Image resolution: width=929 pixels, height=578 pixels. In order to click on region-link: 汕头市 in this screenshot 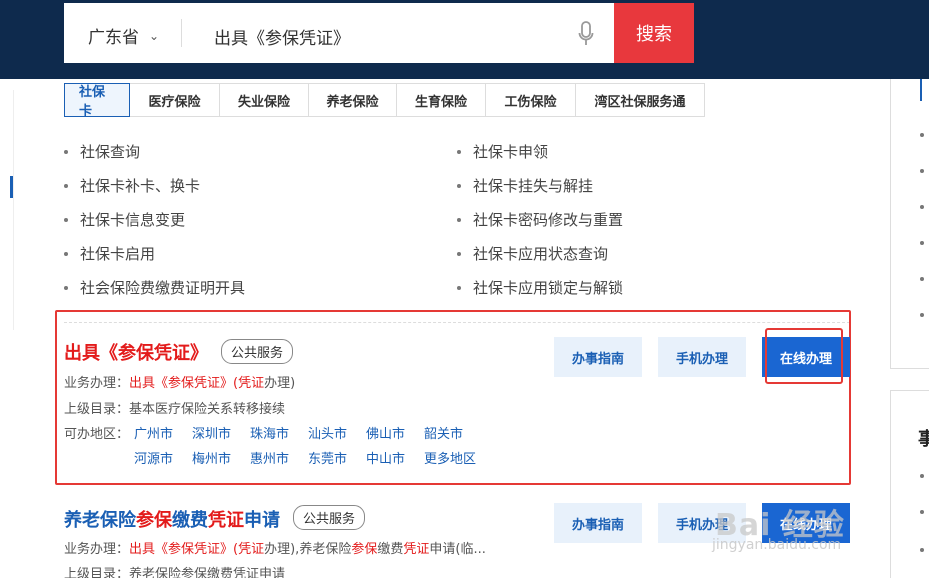, I will do `click(327, 432)`.